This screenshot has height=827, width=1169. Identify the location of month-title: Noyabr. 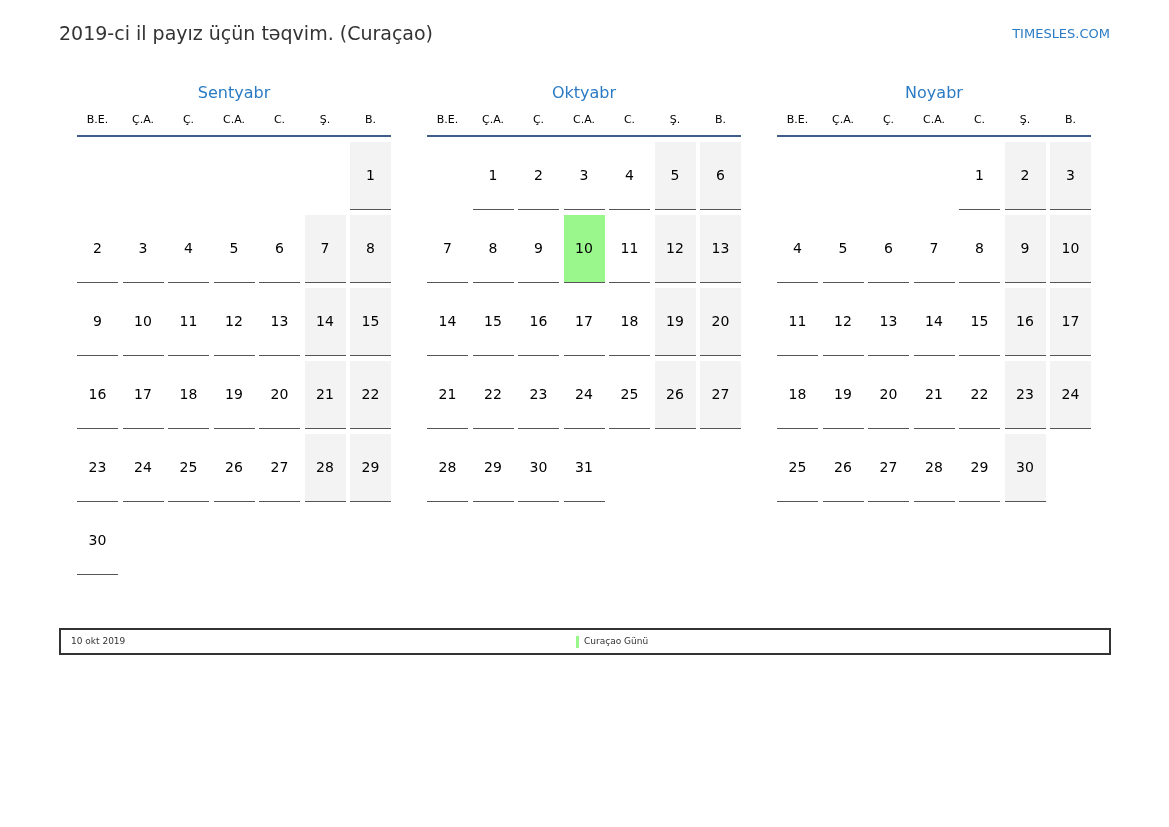
(934, 93).